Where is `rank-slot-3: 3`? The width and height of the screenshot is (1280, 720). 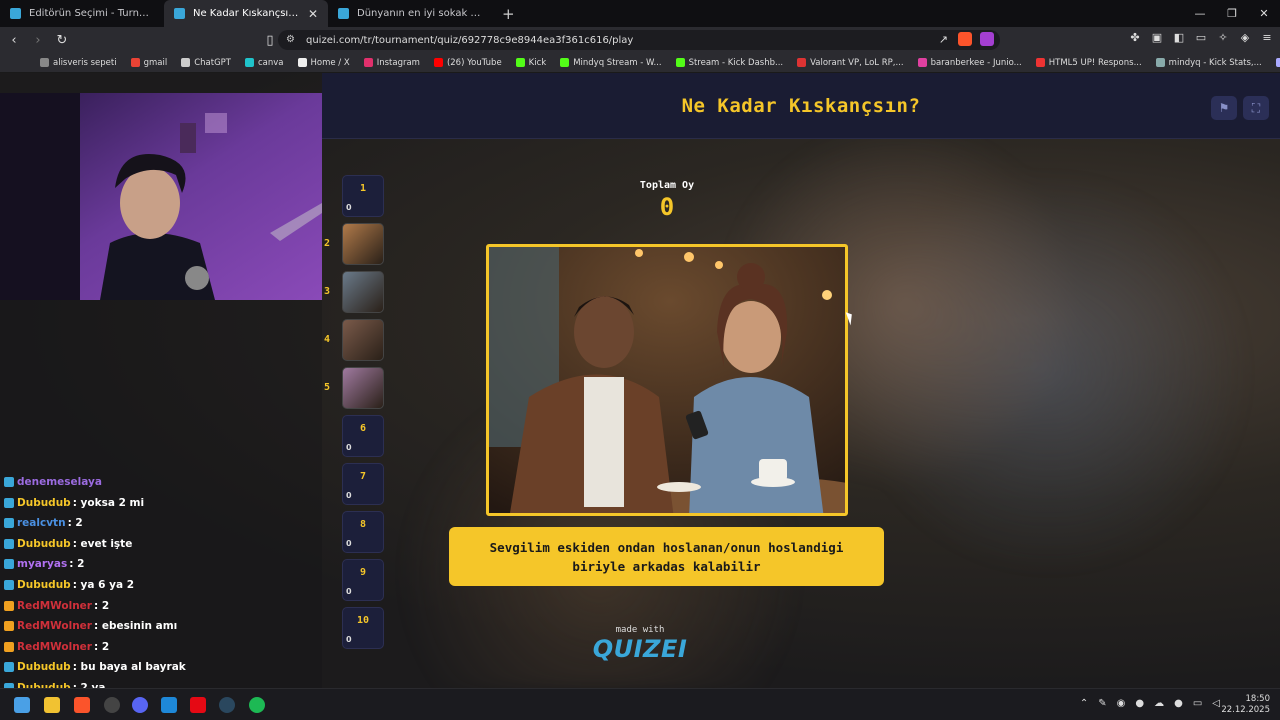 rank-slot-3: 3 is located at coordinates (357, 291).